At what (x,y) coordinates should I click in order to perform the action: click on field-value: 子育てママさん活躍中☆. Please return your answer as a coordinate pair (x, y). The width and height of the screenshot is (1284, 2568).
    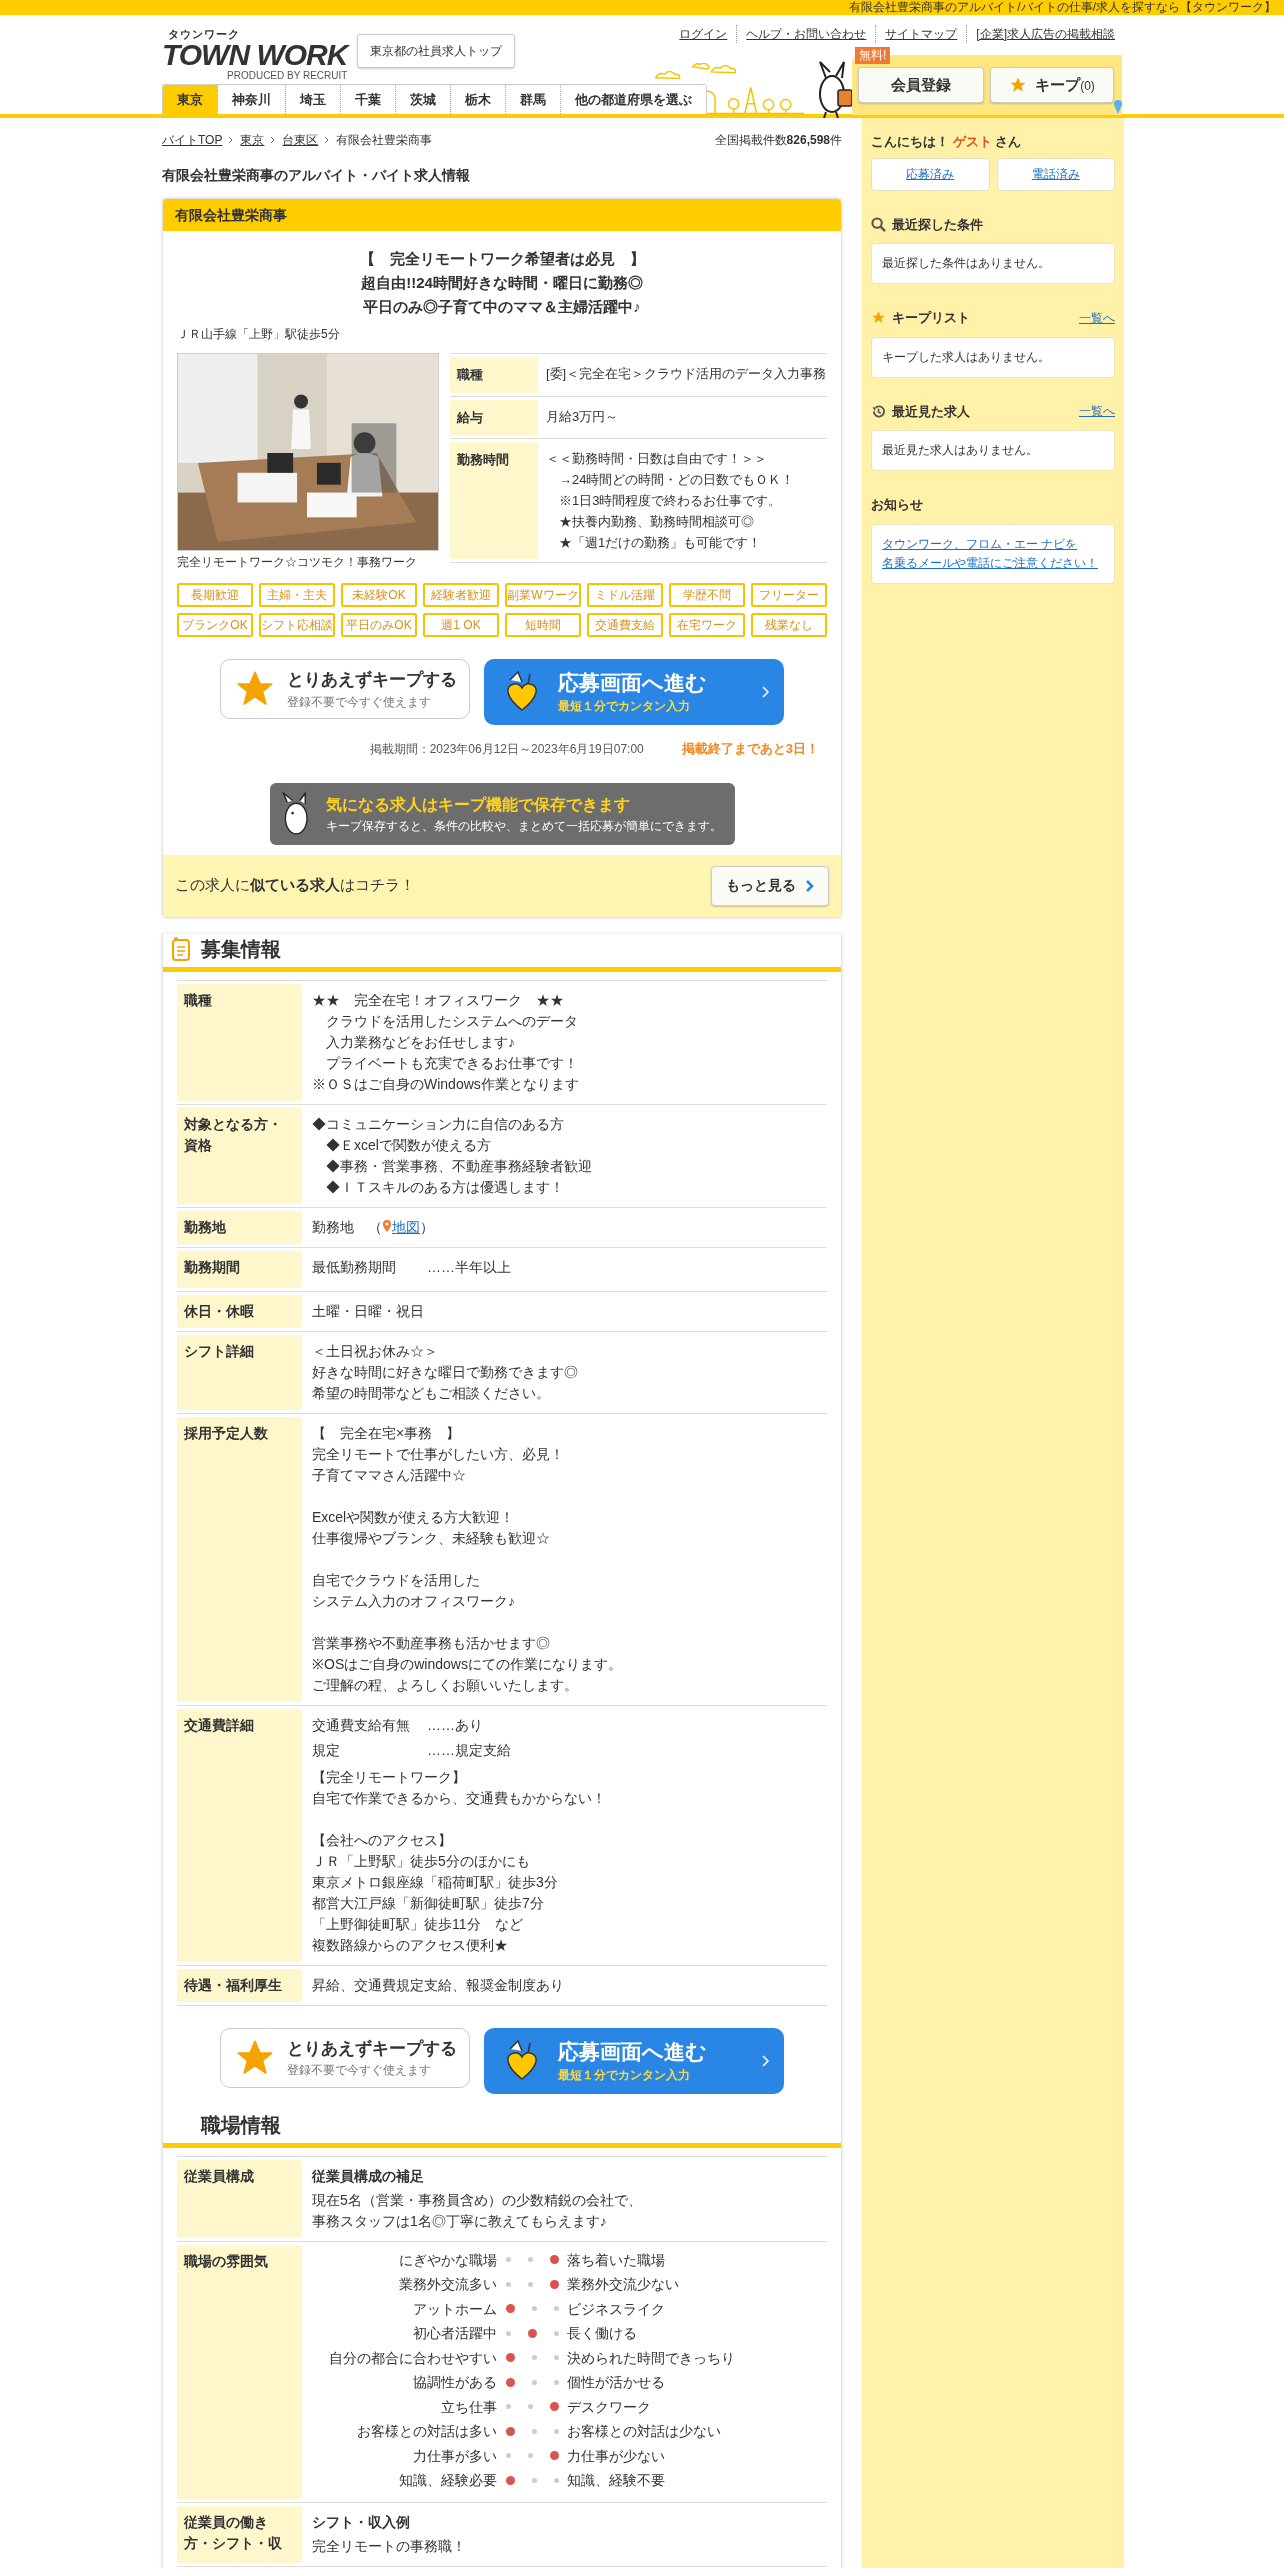
    Looking at the image, I should click on (389, 1475).